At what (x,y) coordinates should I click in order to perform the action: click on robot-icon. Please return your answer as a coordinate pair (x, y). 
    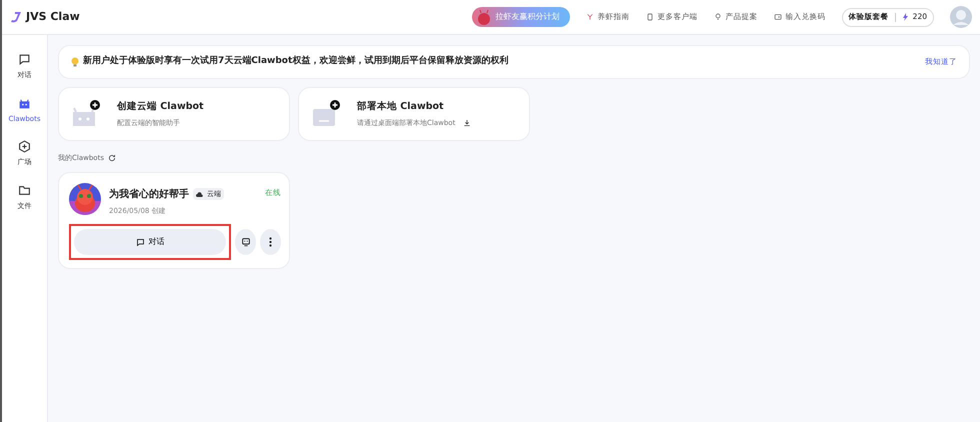
    Looking at the image, I should click on (24, 103).